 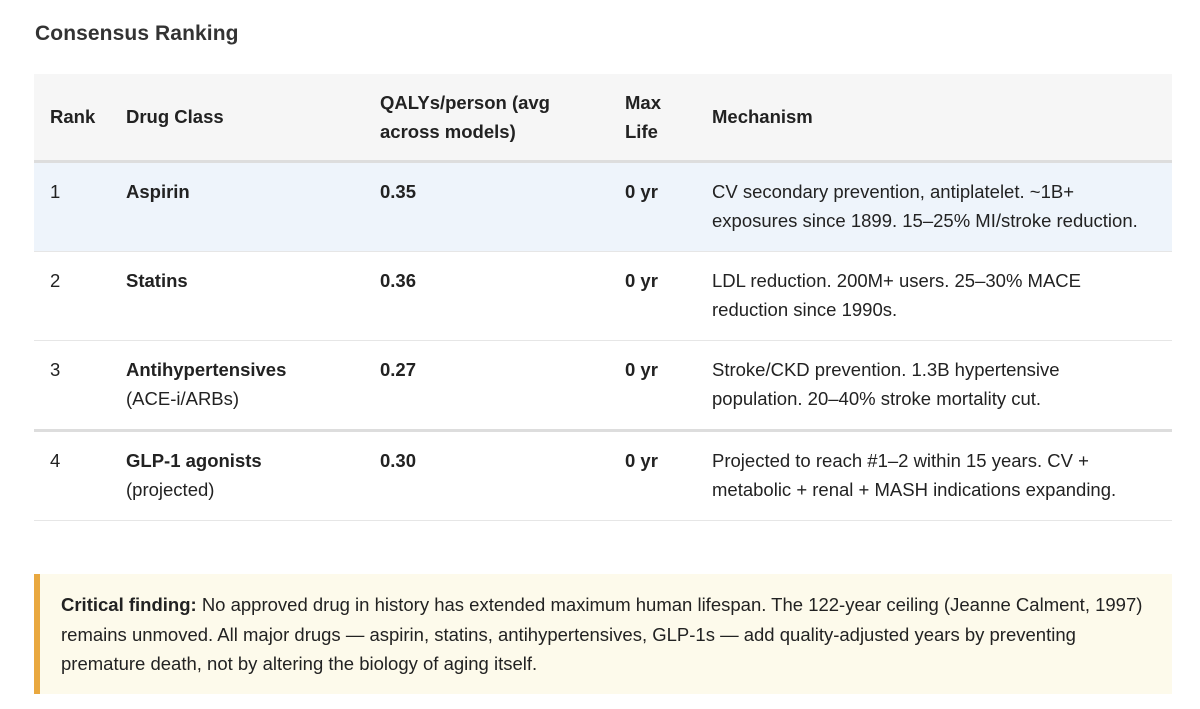 I want to click on header-rank: Rank, so click(x=72, y=118).